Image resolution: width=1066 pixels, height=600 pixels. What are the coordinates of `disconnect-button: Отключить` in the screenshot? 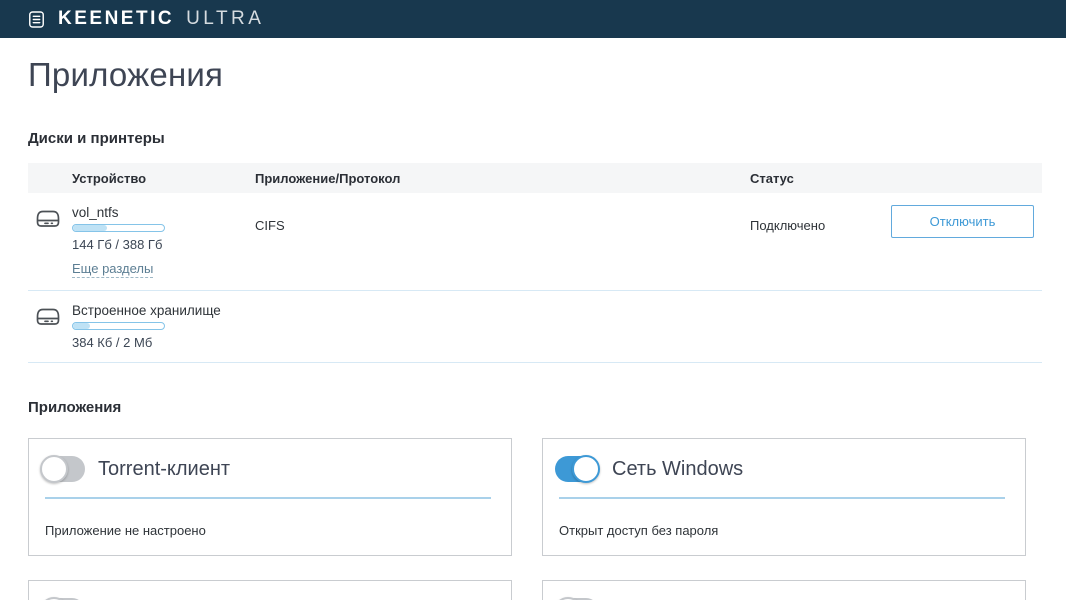 It's located at (962, 221).